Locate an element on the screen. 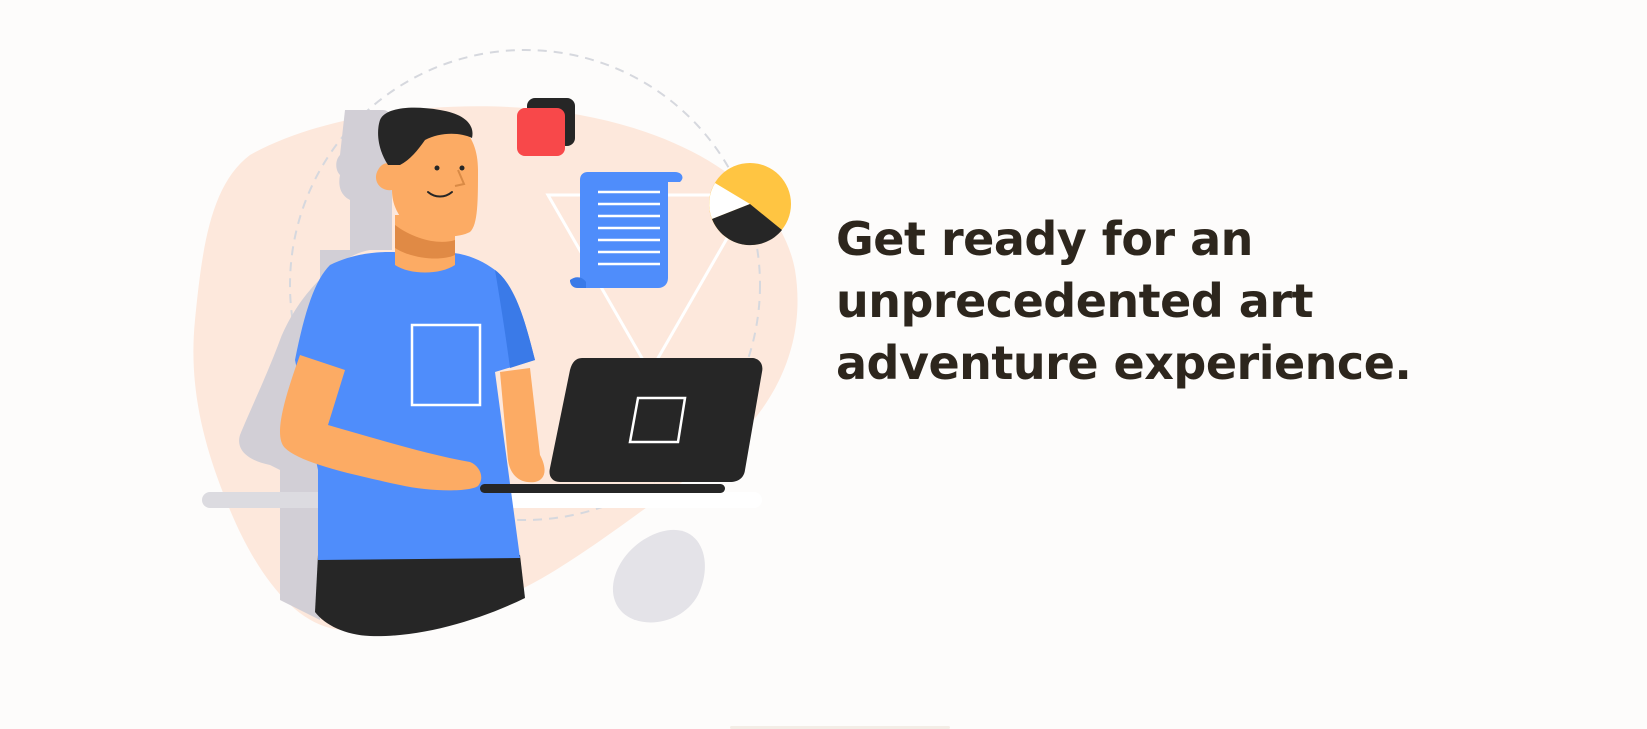 The height and width of the screenshot is (729, 1647). red-square-icon is located at coordinates (541, 132).